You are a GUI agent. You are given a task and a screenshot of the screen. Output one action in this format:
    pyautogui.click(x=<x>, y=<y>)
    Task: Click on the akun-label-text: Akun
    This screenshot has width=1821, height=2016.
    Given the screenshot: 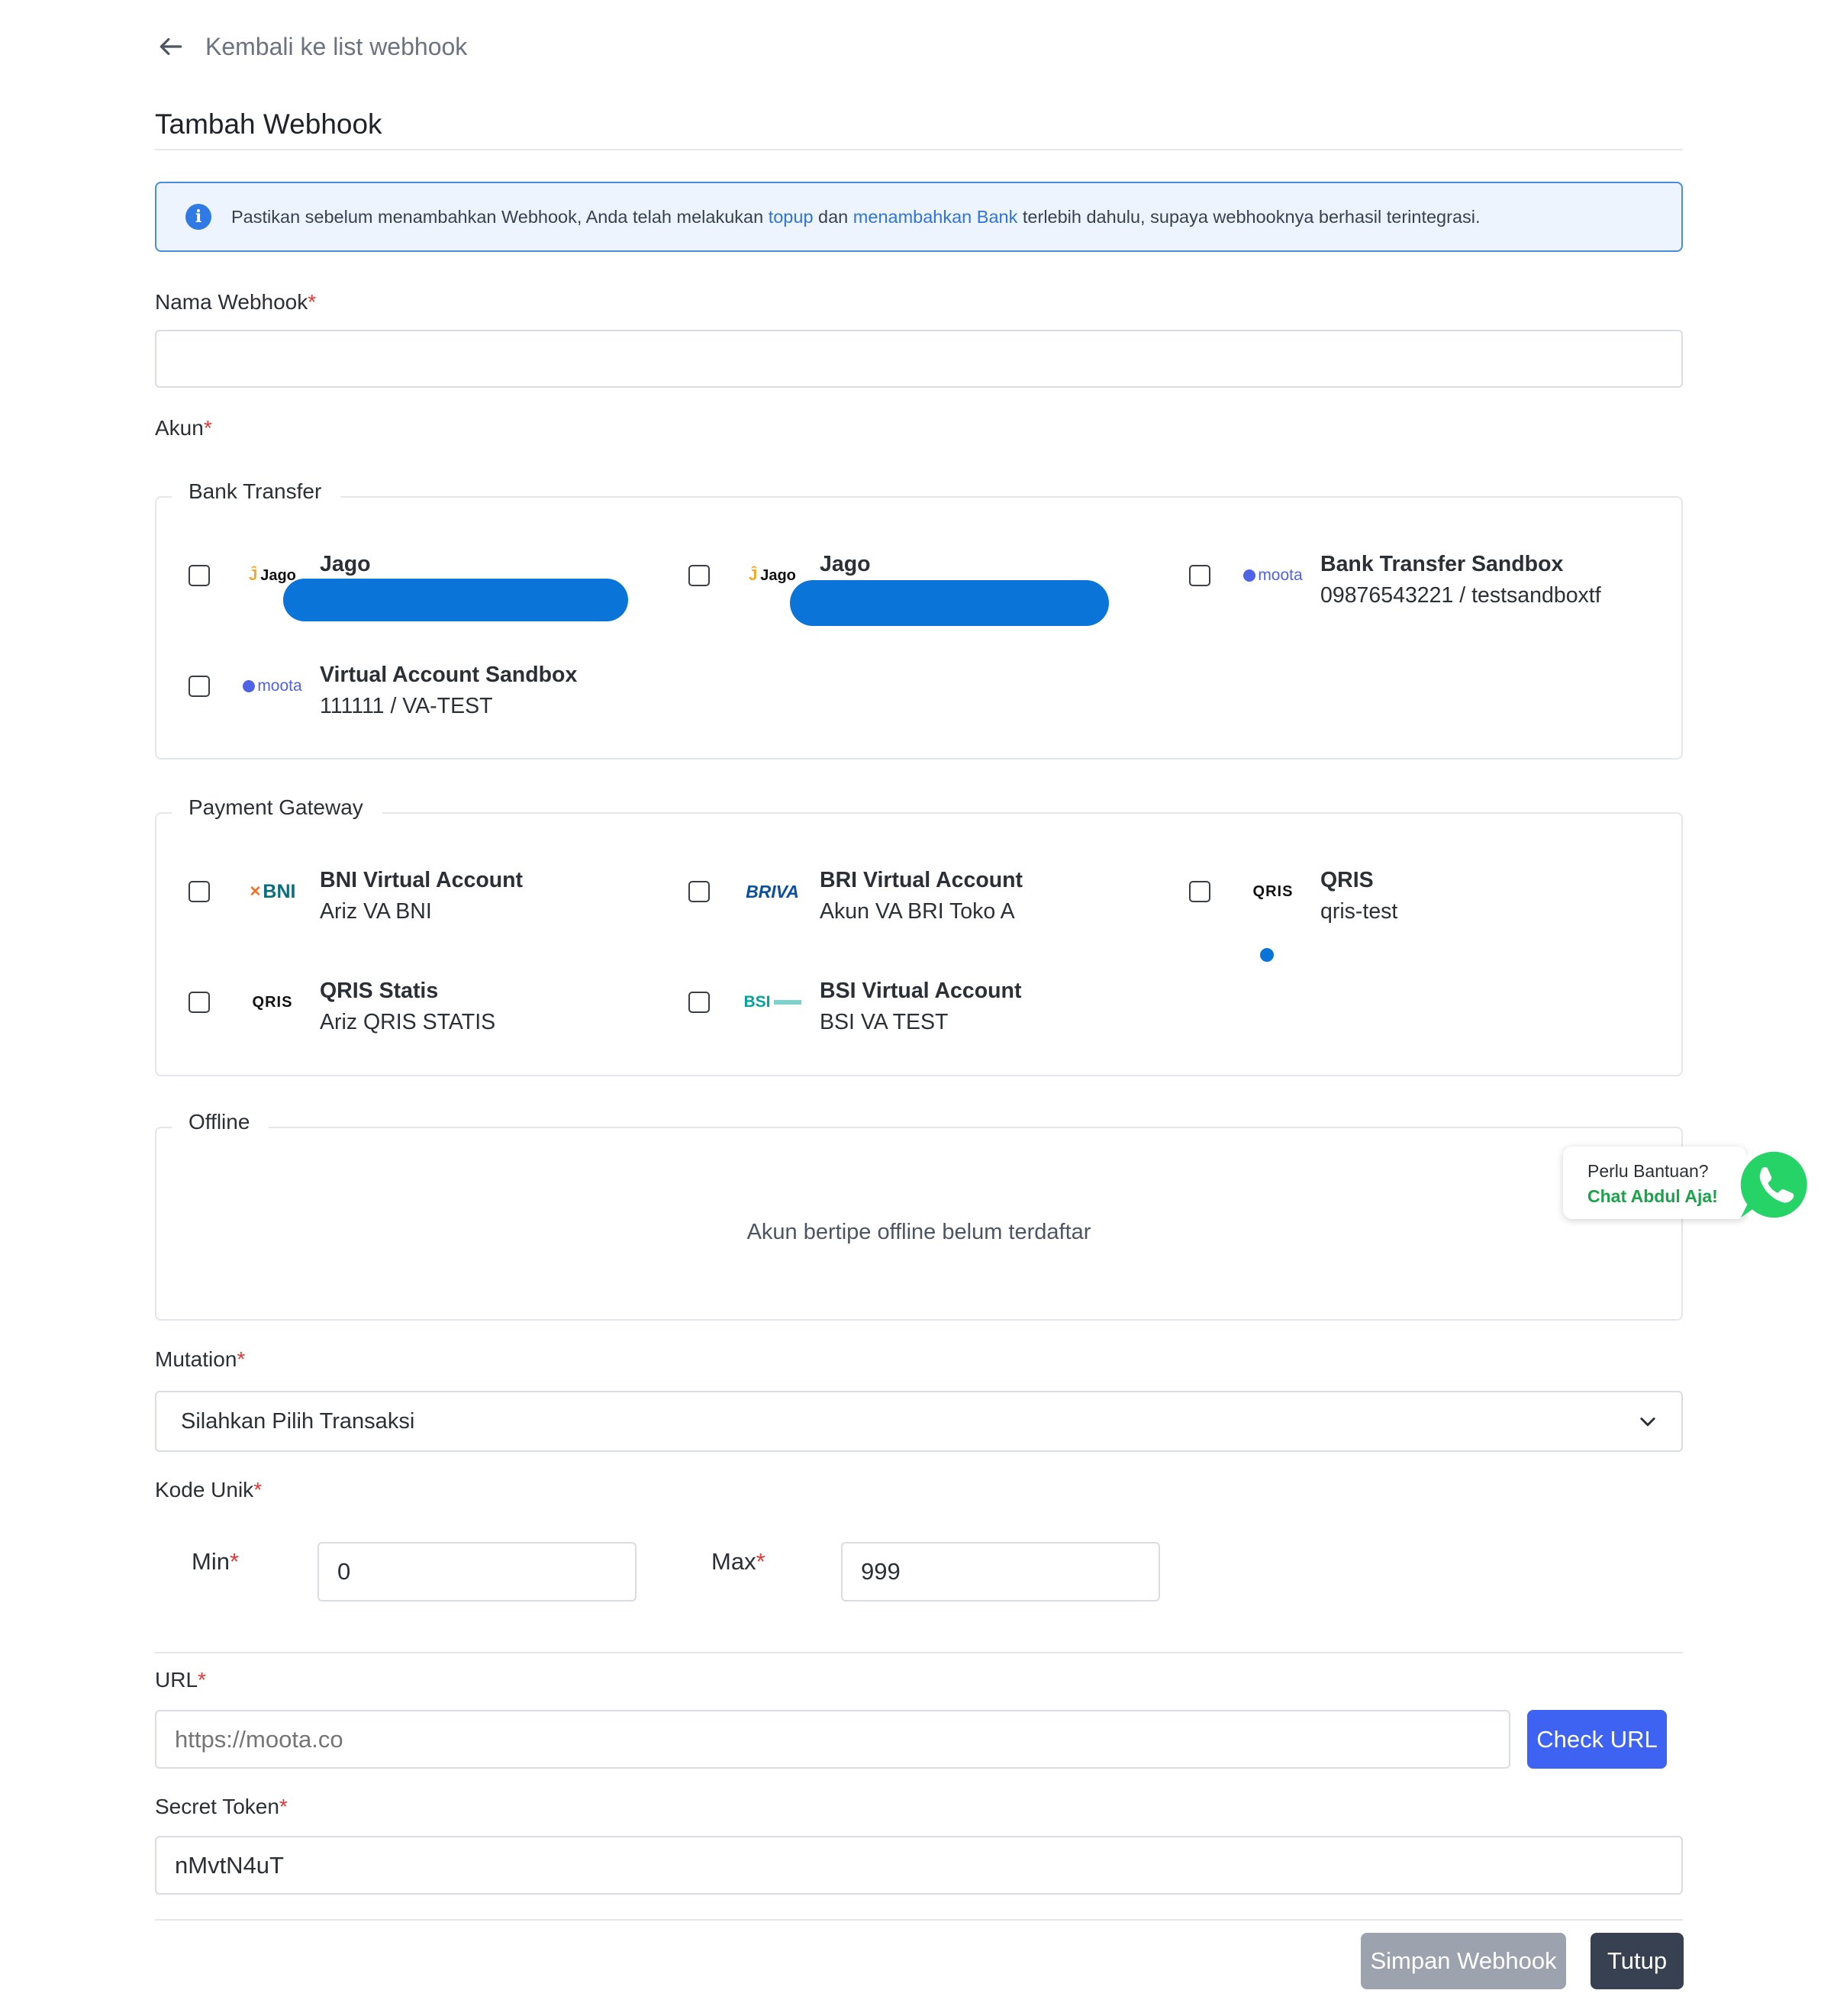 What is the action you would take?
    pyautogui.click(x=180, y=428)
    